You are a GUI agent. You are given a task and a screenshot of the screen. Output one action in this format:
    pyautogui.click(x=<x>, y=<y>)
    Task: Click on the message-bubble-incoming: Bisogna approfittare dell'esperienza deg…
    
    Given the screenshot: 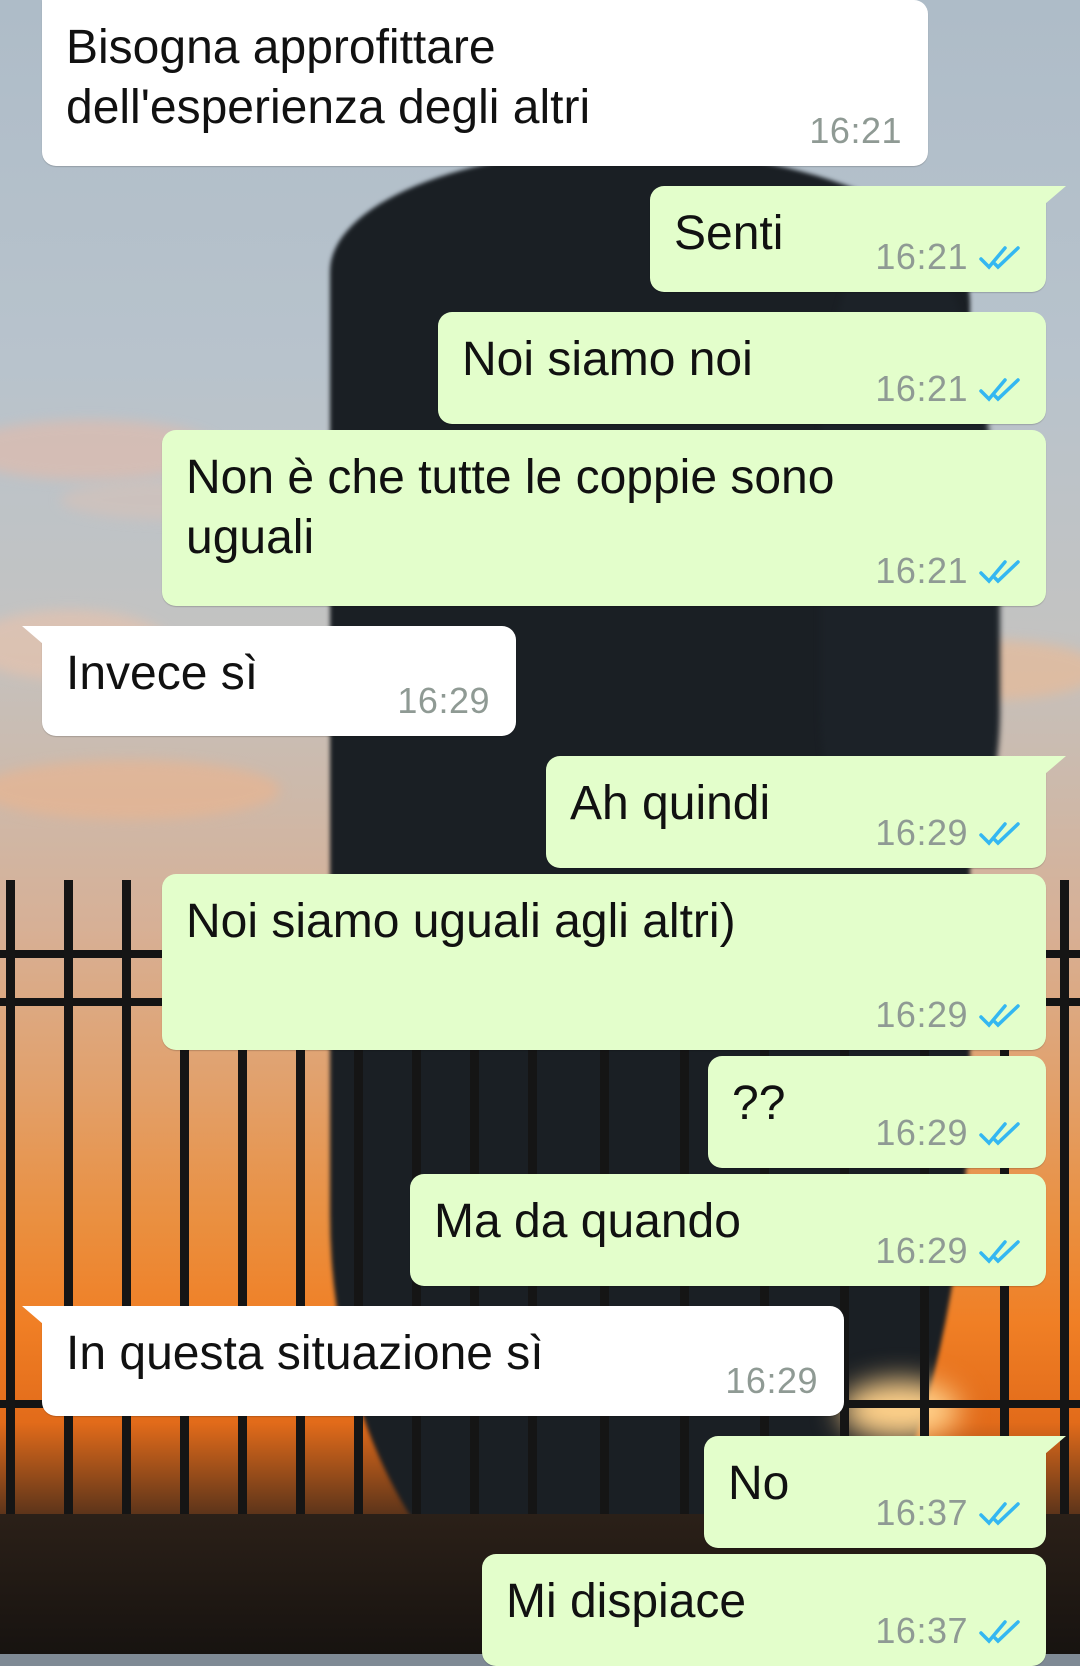 What is the action you would take?
    pyautogui.click(x=485, y=83)
    